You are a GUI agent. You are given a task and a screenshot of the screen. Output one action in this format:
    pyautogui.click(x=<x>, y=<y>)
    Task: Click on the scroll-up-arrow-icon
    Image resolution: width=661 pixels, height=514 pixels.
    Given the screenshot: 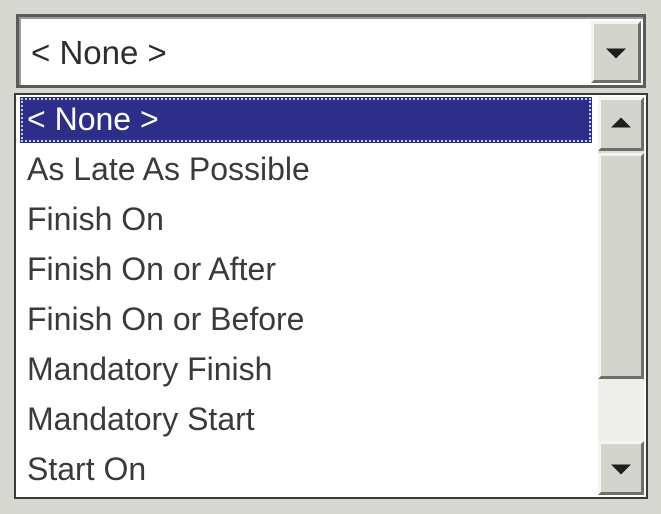 What is the action you would take?
    pyautogui.click(x=621, y=122)
    